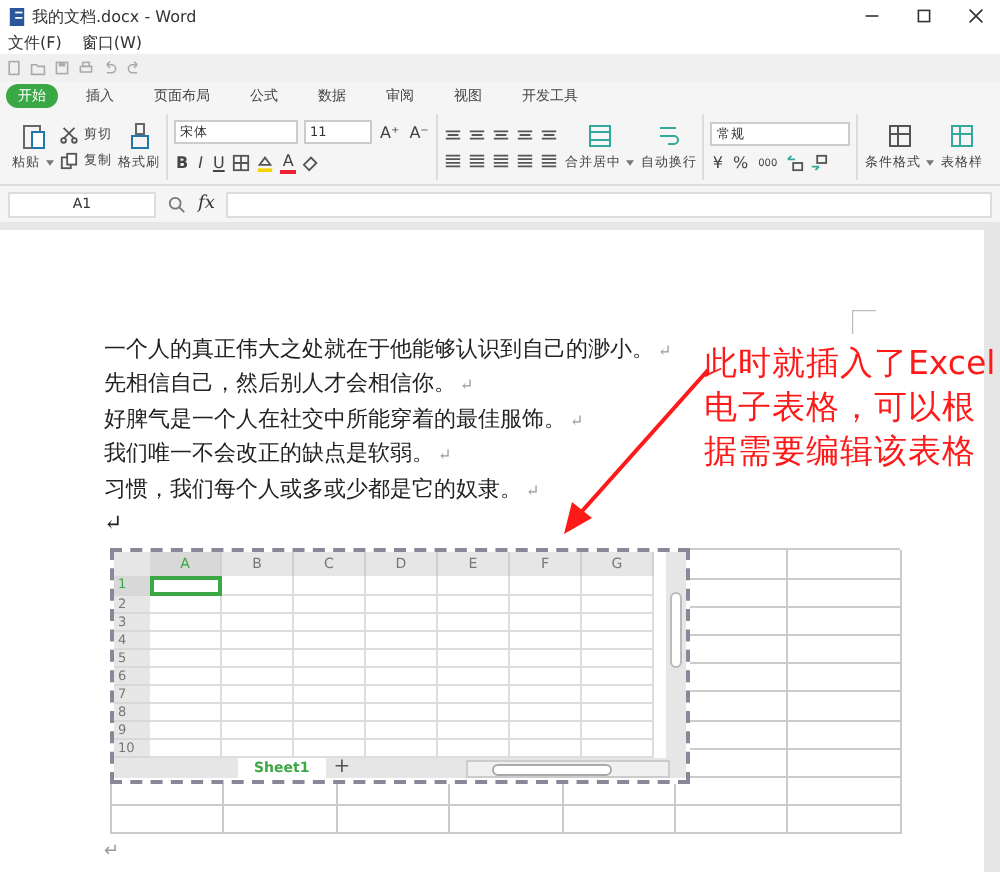 The width and height of the screenshot is (1000, 872). Describe the element at coordinates (218, 163) in the screenshot. I see `underline-button: U` at that location.